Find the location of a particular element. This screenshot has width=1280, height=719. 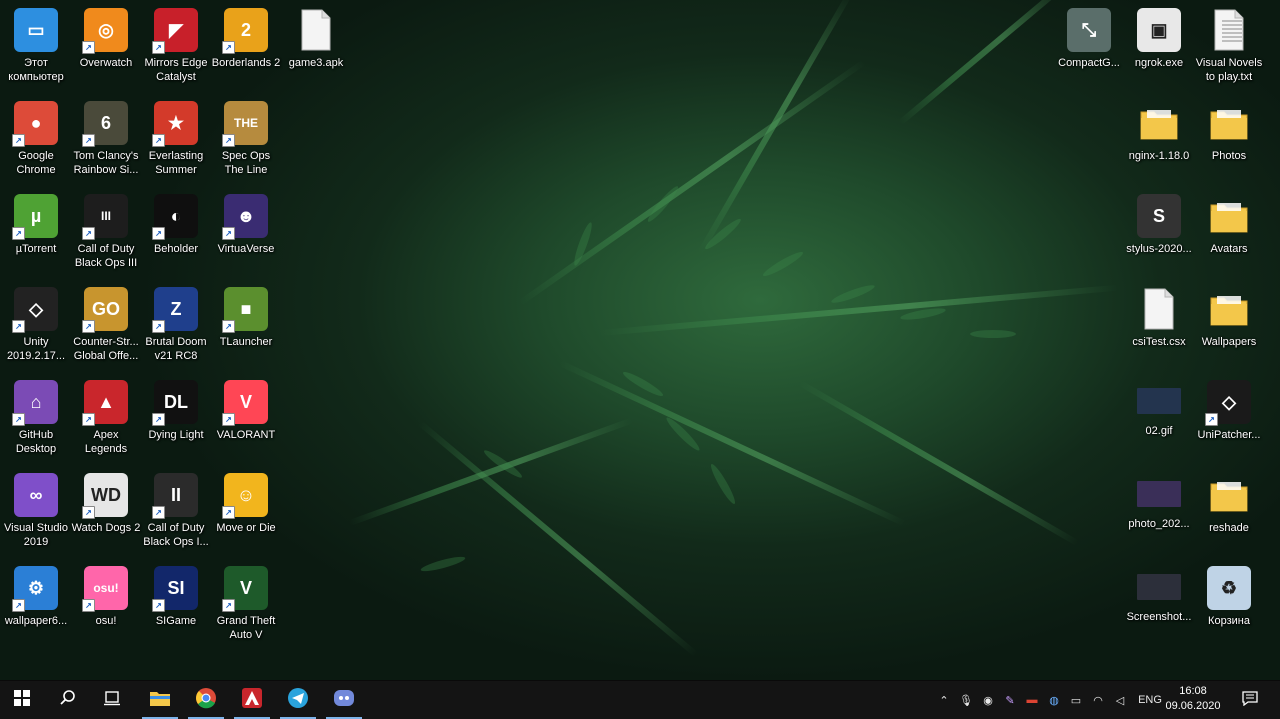

desktop-icon-chrome: ● ↗ Google Chrome is located at coordinates (36, 138).